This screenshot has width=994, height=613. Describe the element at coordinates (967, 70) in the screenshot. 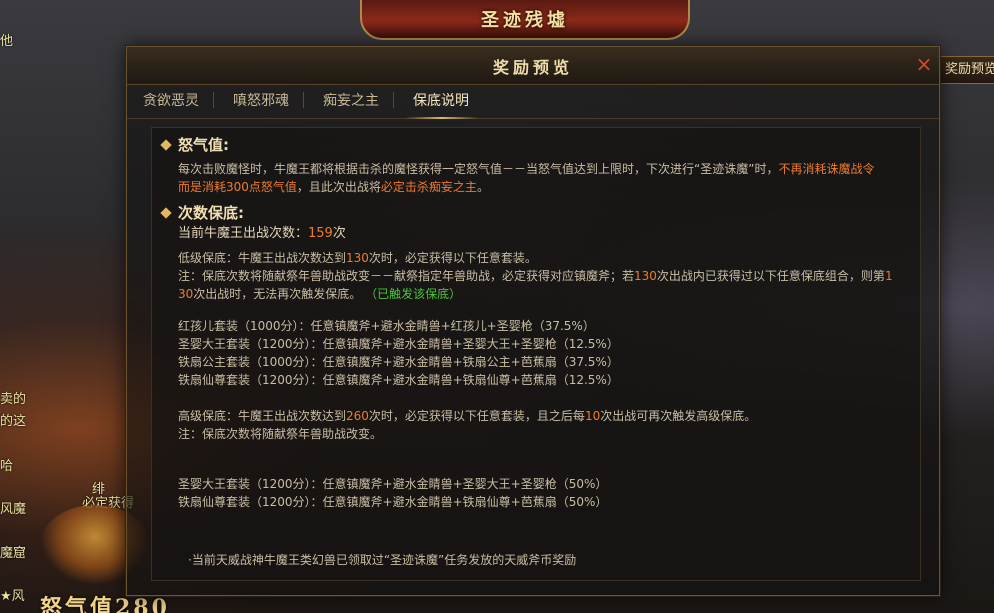

I see `reward-preview-tab: 奖励预览` at that location.